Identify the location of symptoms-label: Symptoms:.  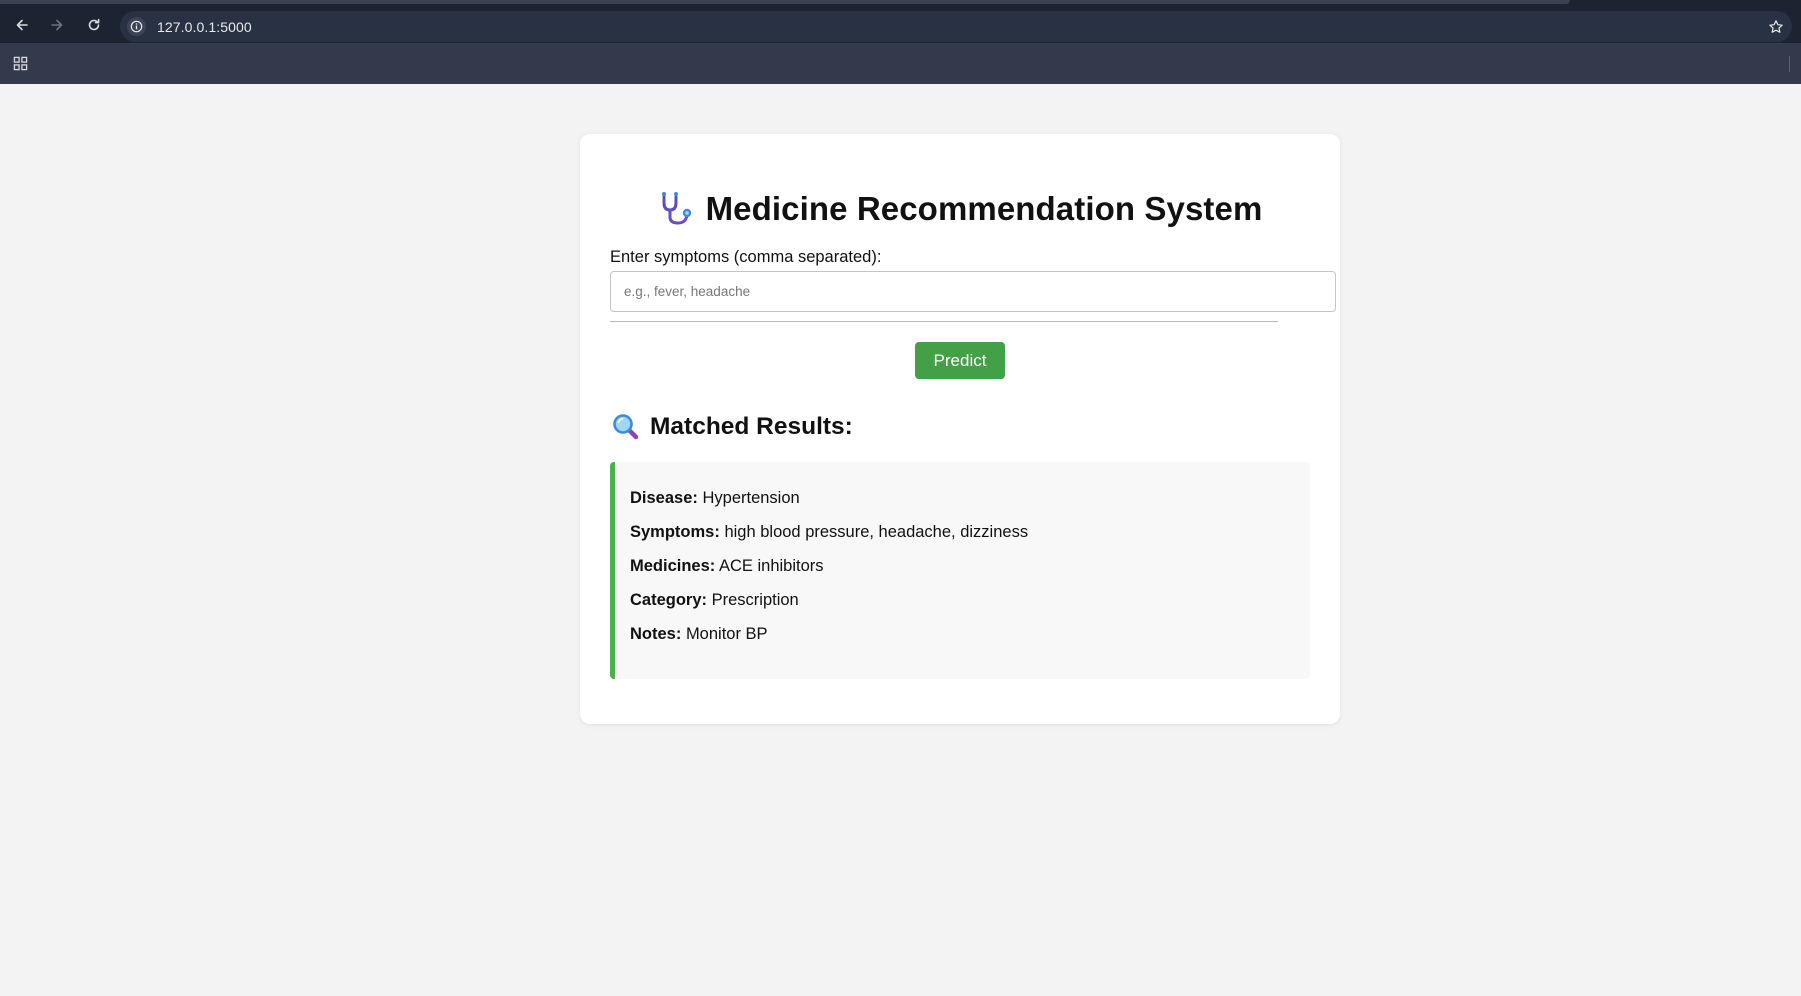
(675, 532).